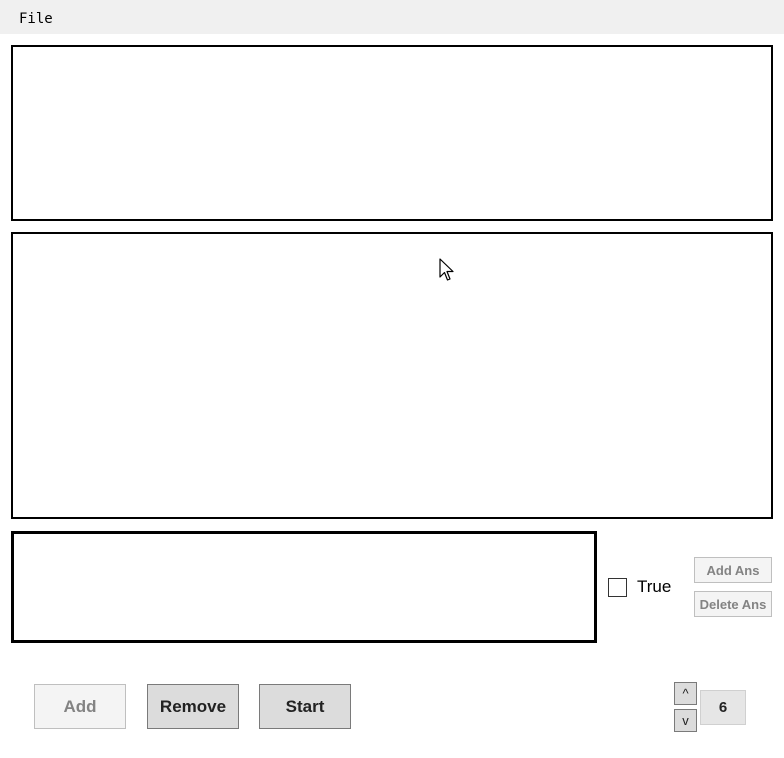 The image size is (784, 758). What do you see at coordinates (685, 693) in the screenshot?
I see `spinner-up-button: ^` at bounding box center [685, 693].